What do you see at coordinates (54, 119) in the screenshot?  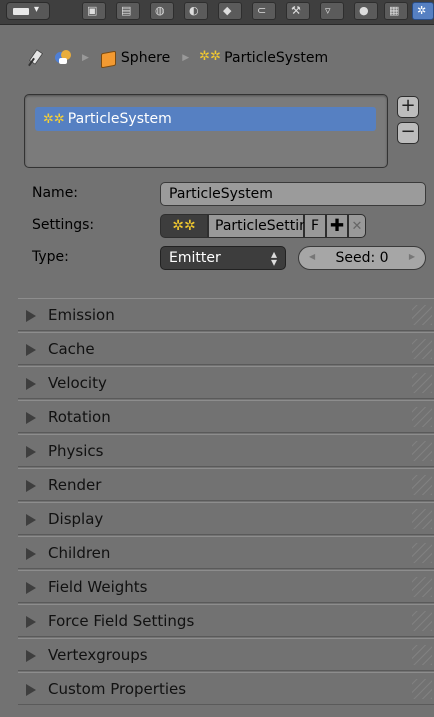 I see `particles-icon: ✲✲` at bounding box center [54, 119].